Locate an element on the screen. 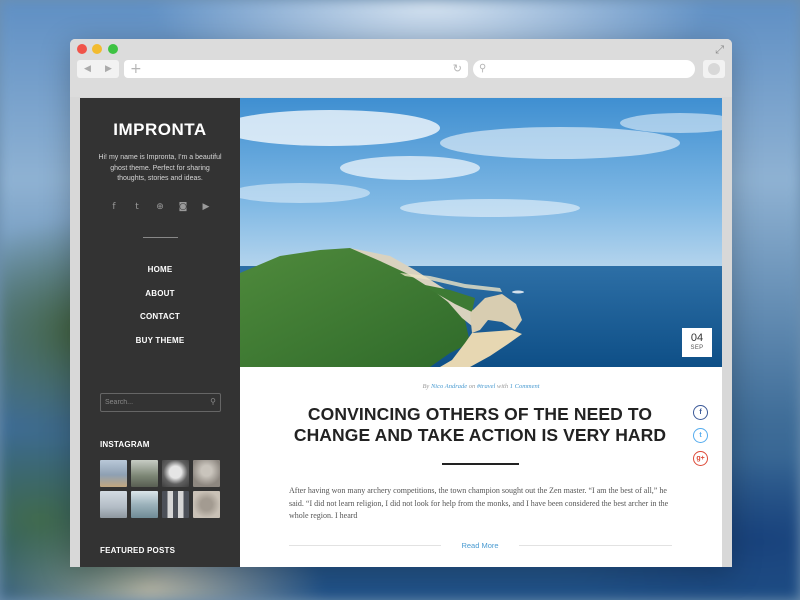 The width and height of the screenshot is (800, 600). main-nav: HOME ABOUT CONTACT BUY THEME is located at coordinates (160, 312).